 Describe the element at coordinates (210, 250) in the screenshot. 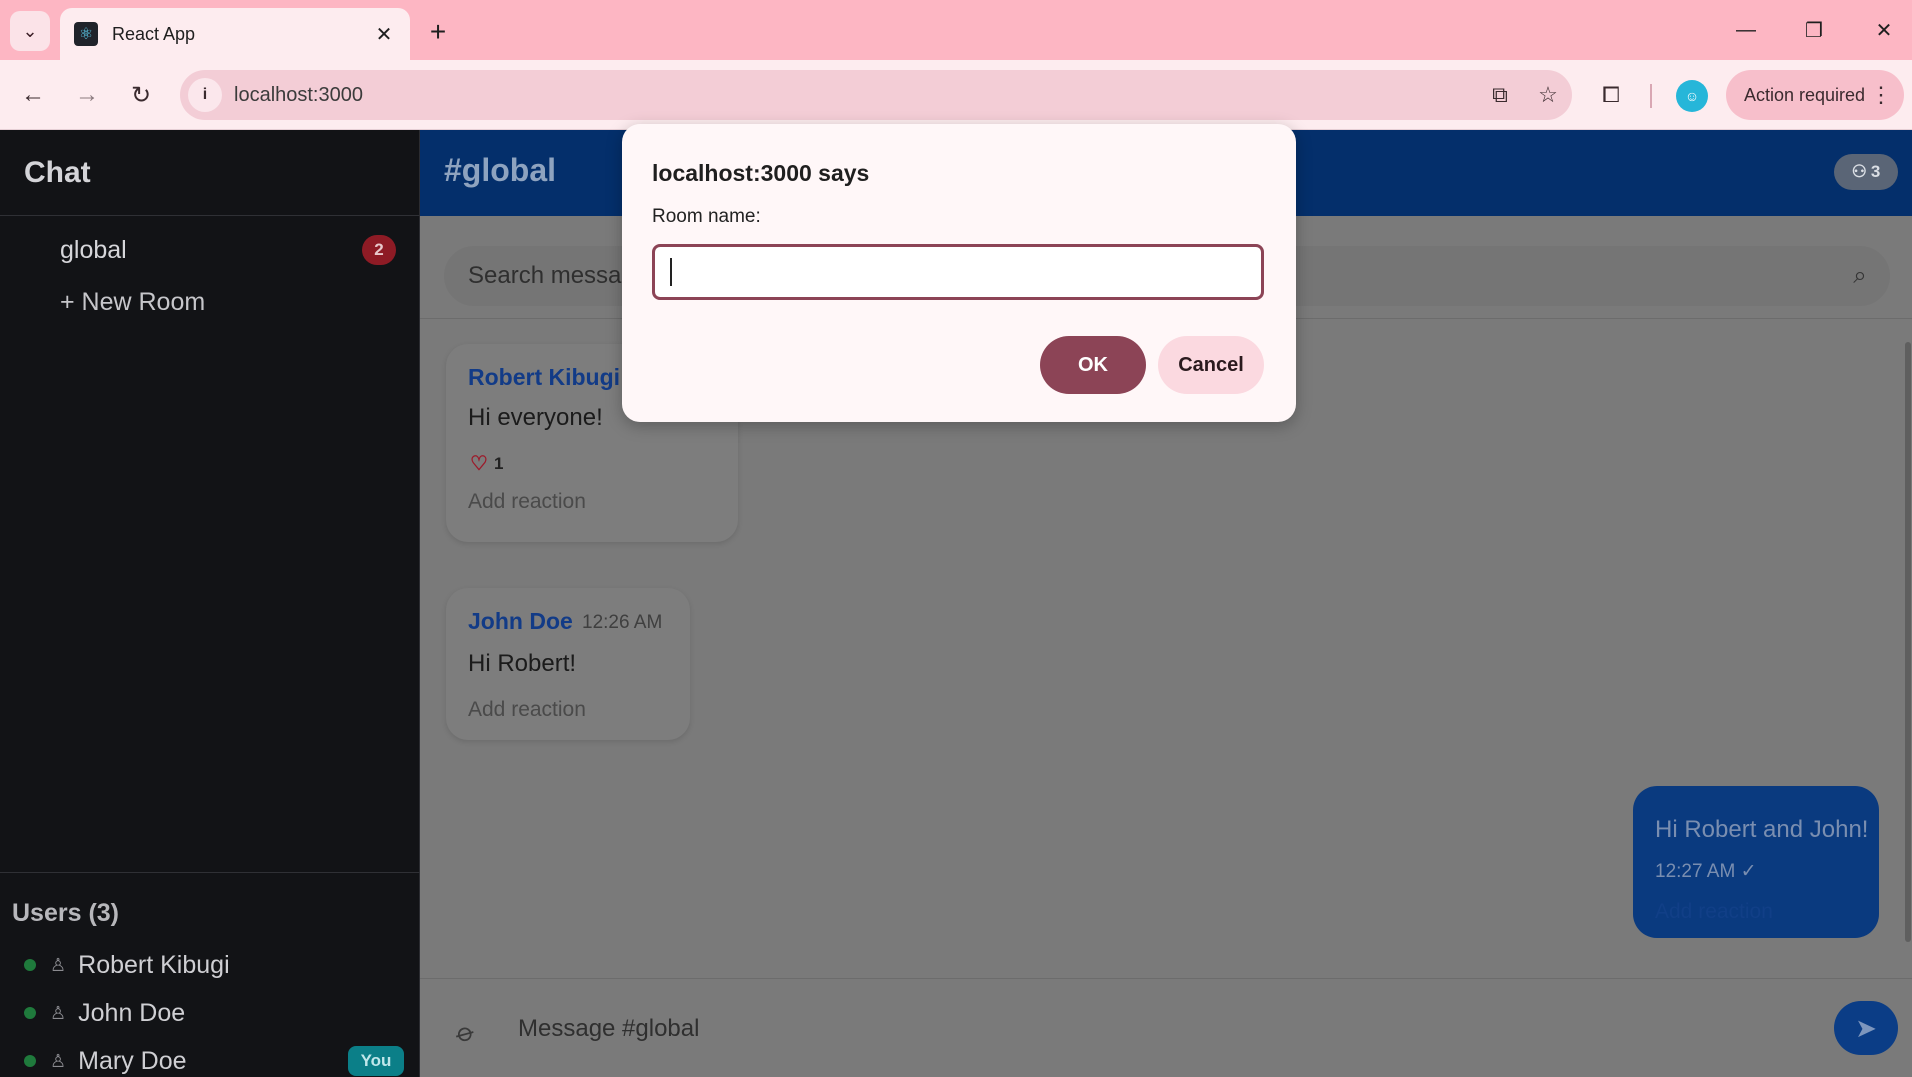

I see `sidebar-item-global: global 2` at that location.